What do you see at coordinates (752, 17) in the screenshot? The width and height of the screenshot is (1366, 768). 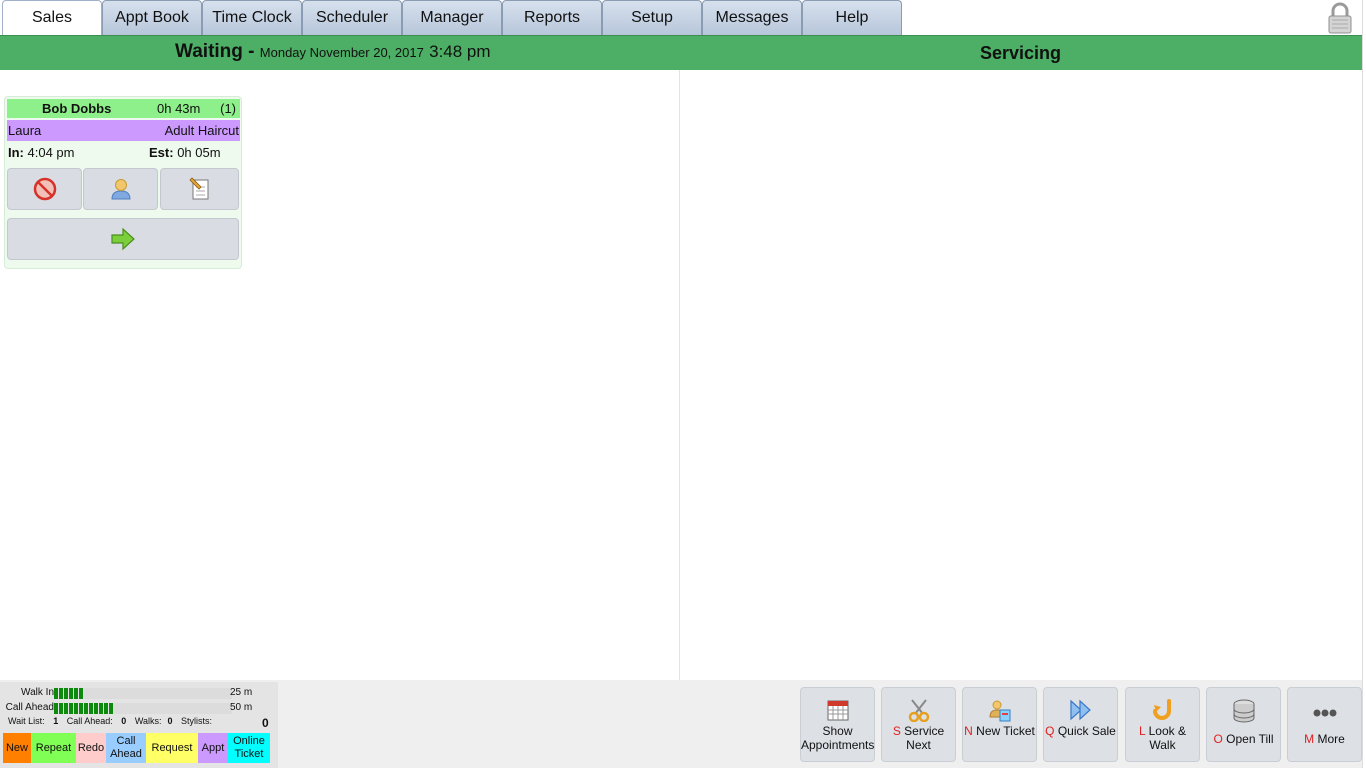 I see `tab-messages: Messages` at bounding box center [752, 17].